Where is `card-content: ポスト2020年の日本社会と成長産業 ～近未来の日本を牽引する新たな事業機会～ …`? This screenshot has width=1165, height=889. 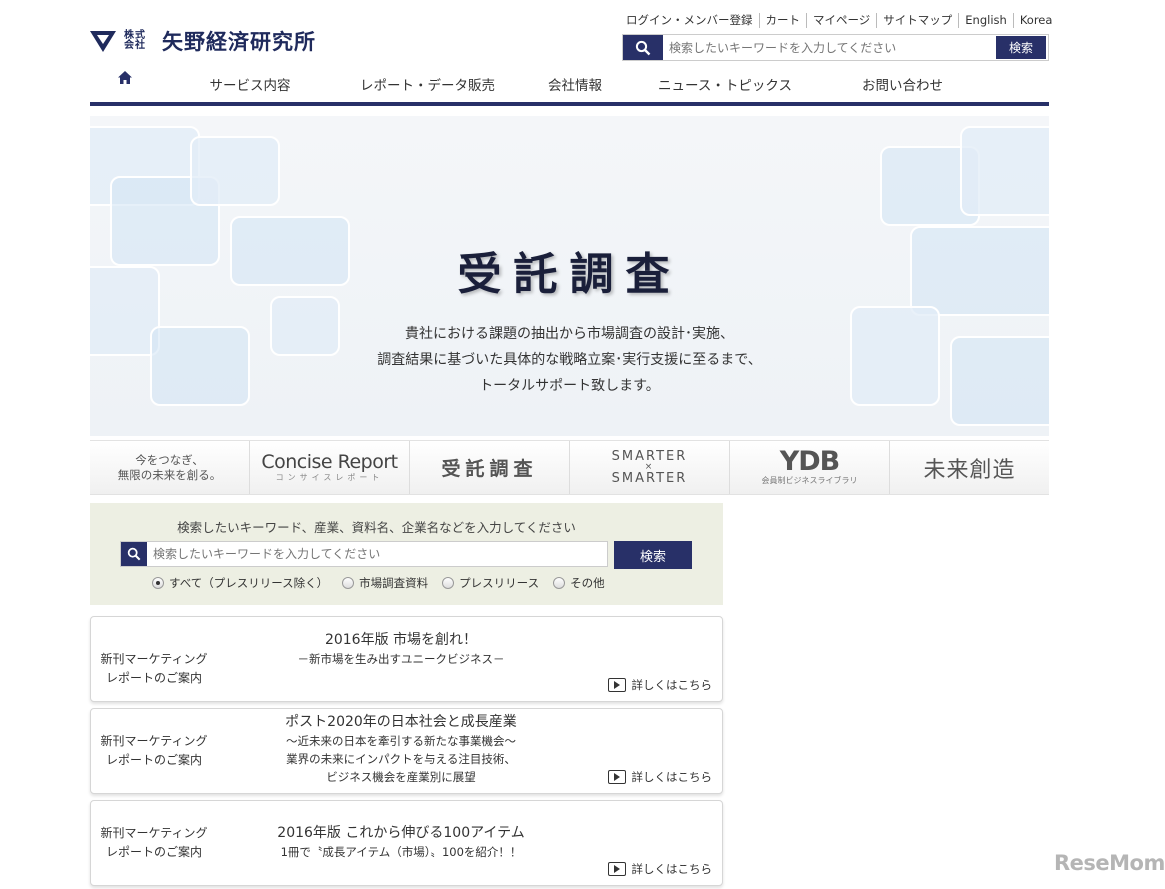
card-content: ポスト2020年の日本社会と成長産業 ～近未来の日本を牽引する新たな事業機会～ … is located at coordinates (401, 749).